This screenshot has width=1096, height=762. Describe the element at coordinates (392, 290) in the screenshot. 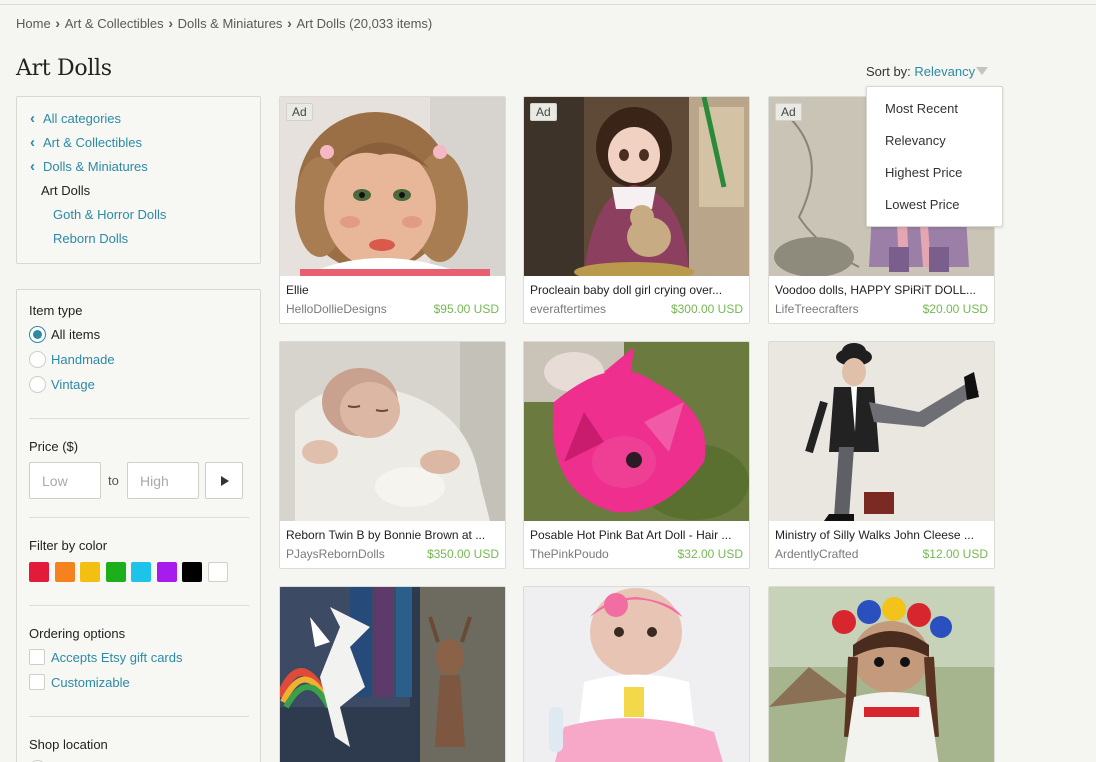

I see `listing-title: Ellie` at that location.